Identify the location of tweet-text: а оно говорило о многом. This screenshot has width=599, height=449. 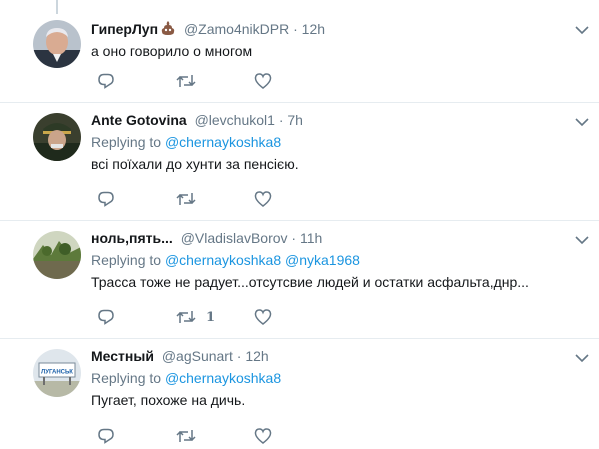
(172, 51).